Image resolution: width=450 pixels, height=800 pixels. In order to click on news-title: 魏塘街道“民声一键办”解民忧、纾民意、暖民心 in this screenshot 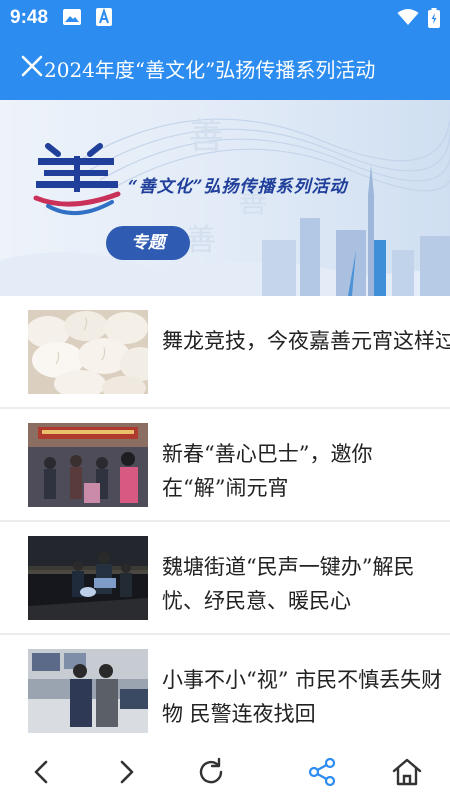, I will do `click(288, 584)`.